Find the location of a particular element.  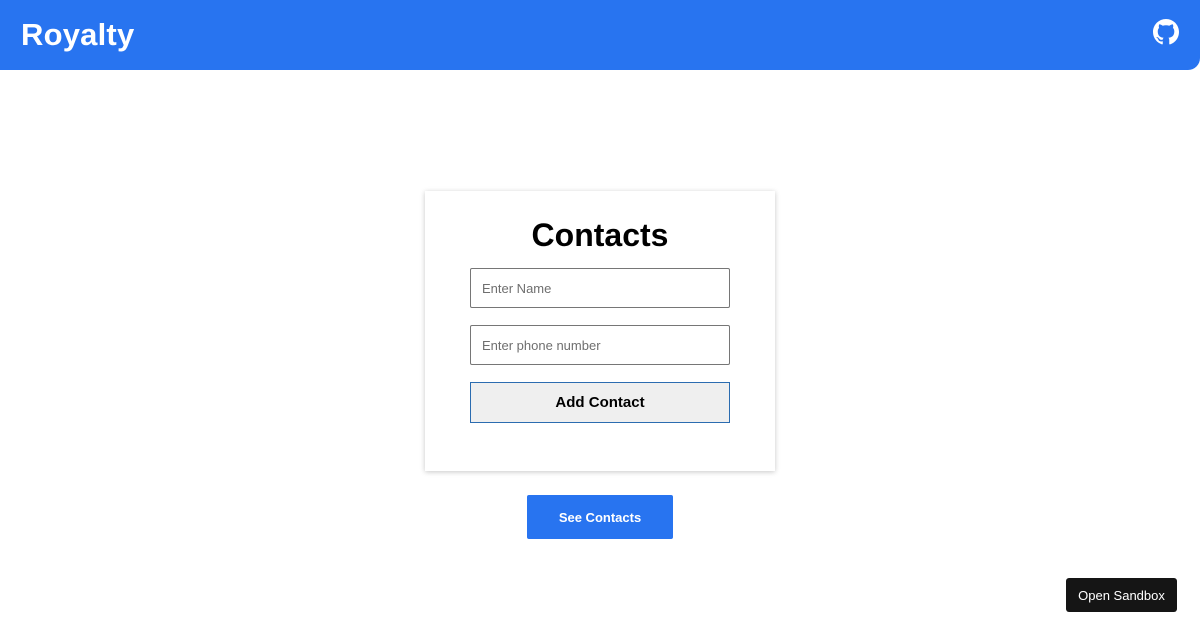

open-sandbox-button: Open Sandbox is located at coordinates (1121, 595).